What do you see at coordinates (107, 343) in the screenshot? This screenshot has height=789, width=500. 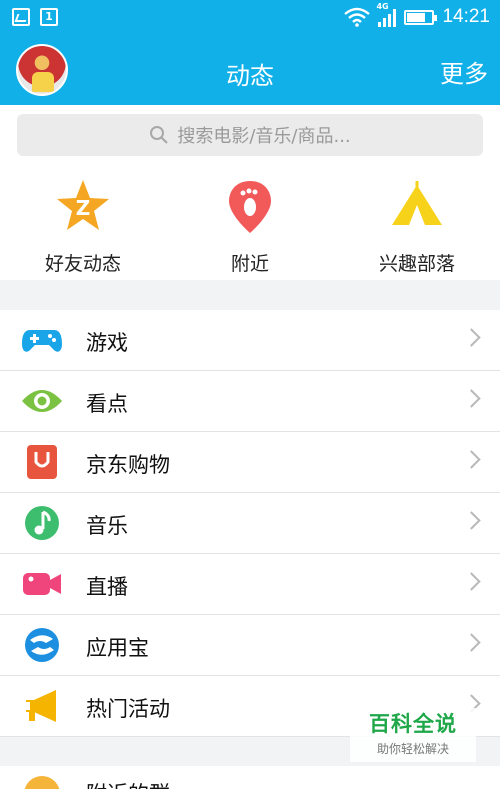 I see `menu-item-label: 游戏` at bounding box center [107, 343].